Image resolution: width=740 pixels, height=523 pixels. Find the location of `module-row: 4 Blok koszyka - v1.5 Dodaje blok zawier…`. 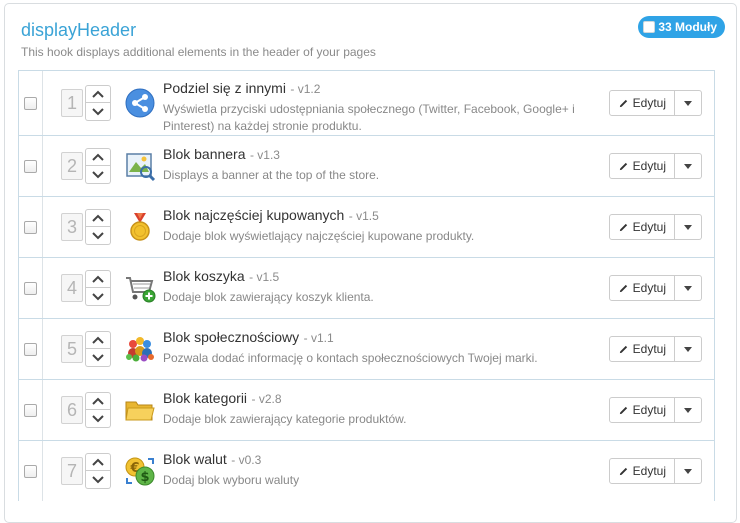

module-row: 4 Blok koszyka - v1.5 Dodaje blok zawier… is located at coordinates (366, 287).